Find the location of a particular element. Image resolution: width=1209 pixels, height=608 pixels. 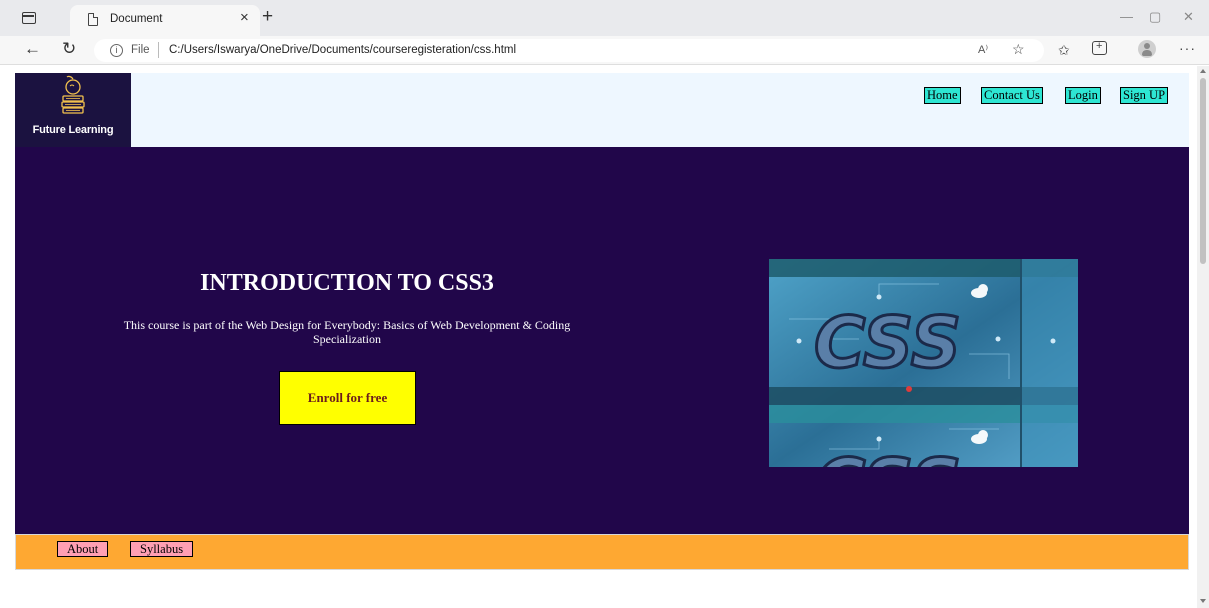

info-icon: i is located at coordinates (116, 50).